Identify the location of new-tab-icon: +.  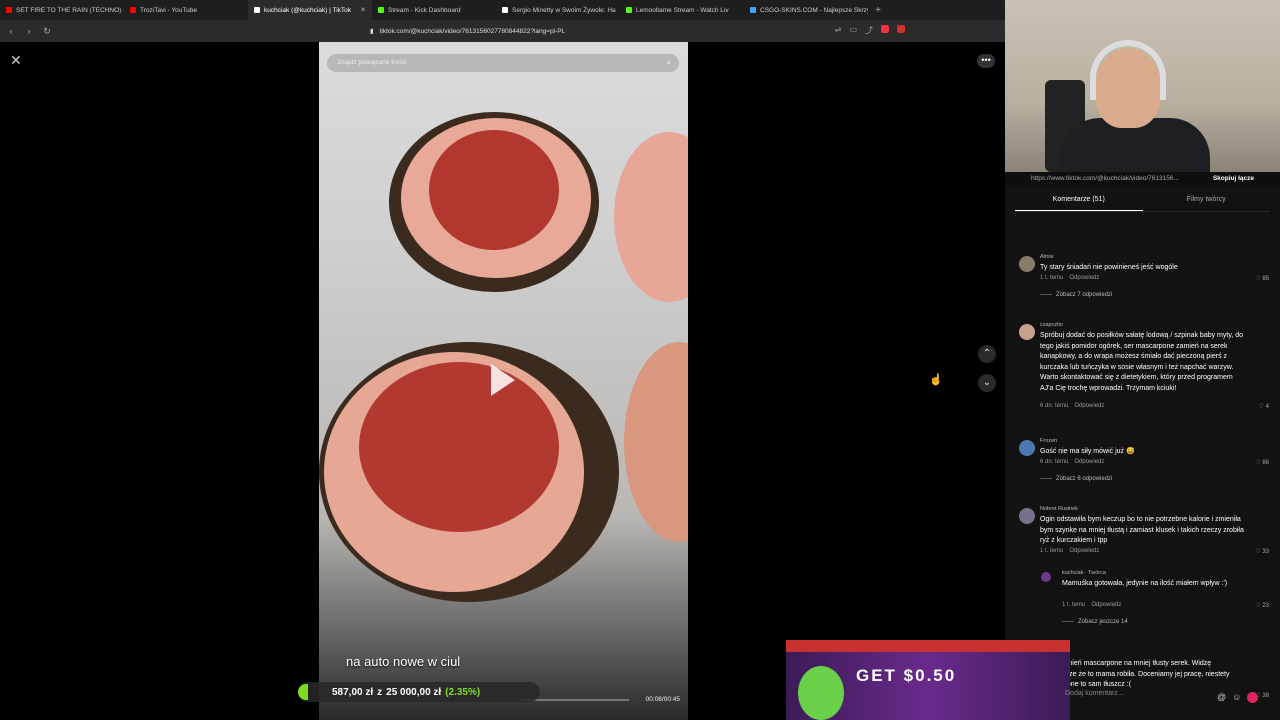
(878, 10).